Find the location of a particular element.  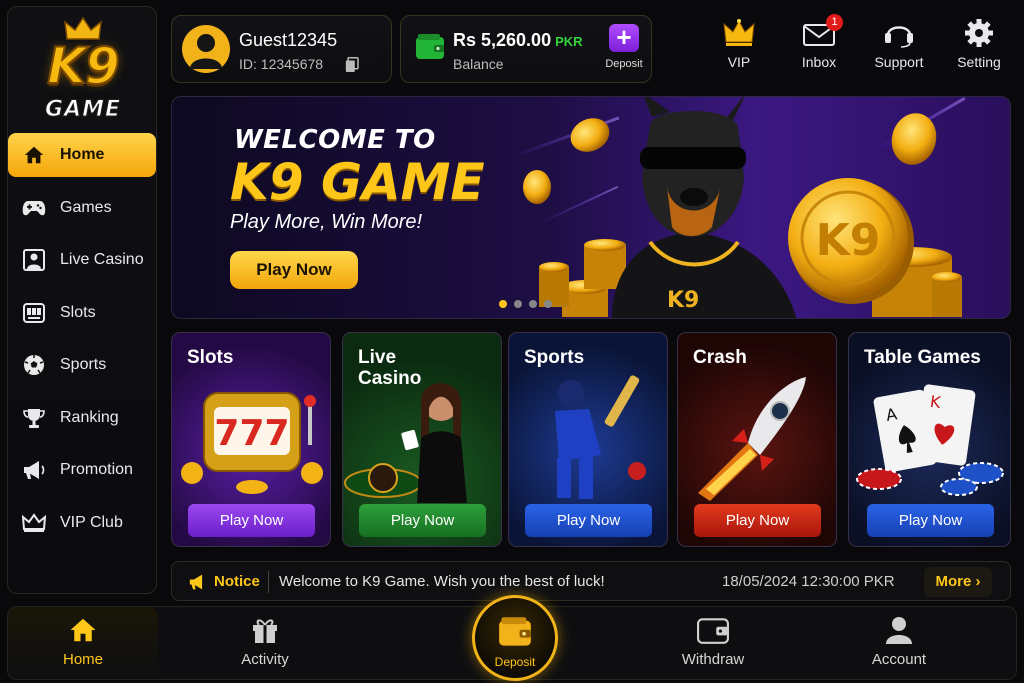

sidebar-item-label: Slots is located at coordinates (78, 312).